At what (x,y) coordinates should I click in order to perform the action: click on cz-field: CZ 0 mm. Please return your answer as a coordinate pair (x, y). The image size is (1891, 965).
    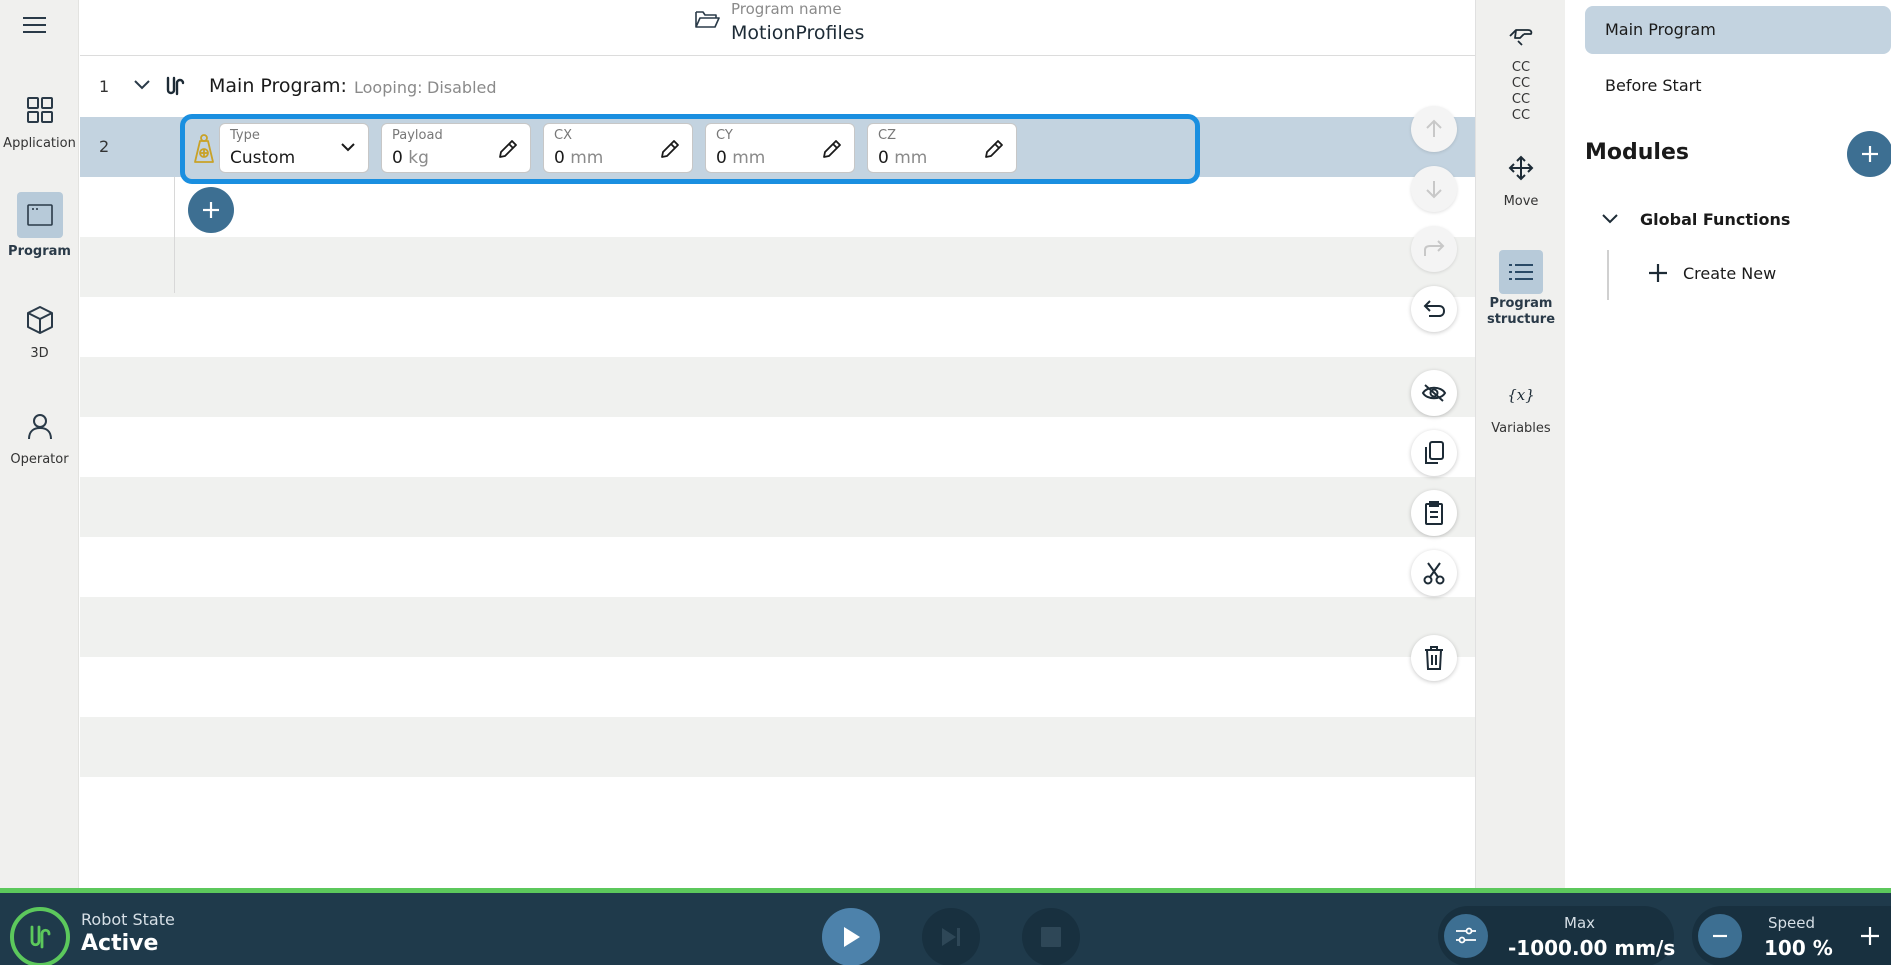
    Looking at the image, I should click on (942, 148).